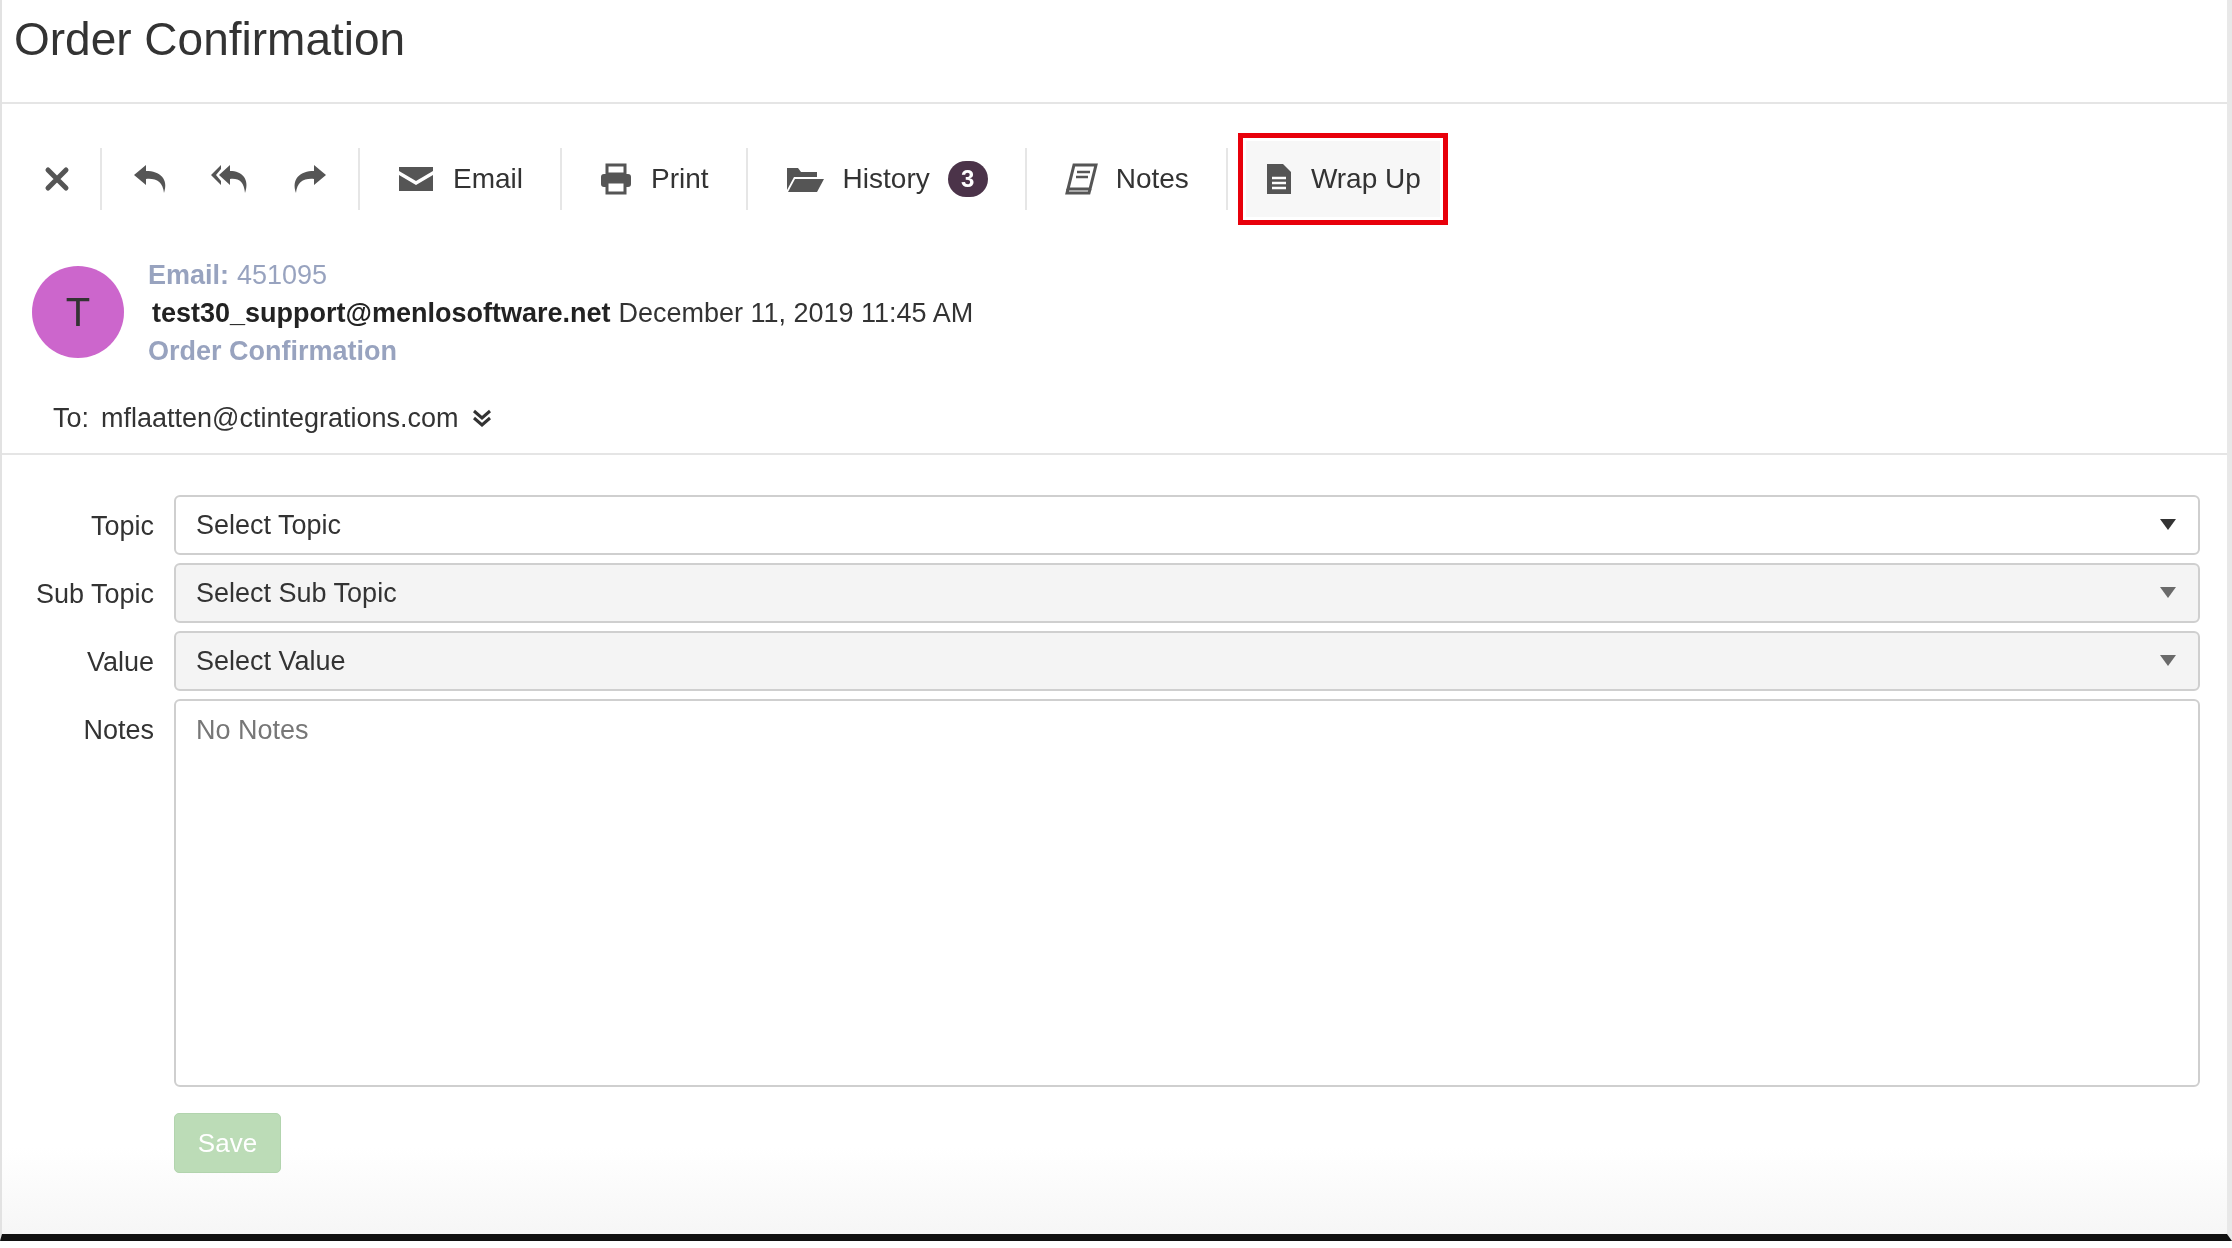 This screenshot has width=2232, height=1248. What do you see at coordinates (1278, 179) in the screenshot?
I see `document-icon` at bounding box center [1278, 179].